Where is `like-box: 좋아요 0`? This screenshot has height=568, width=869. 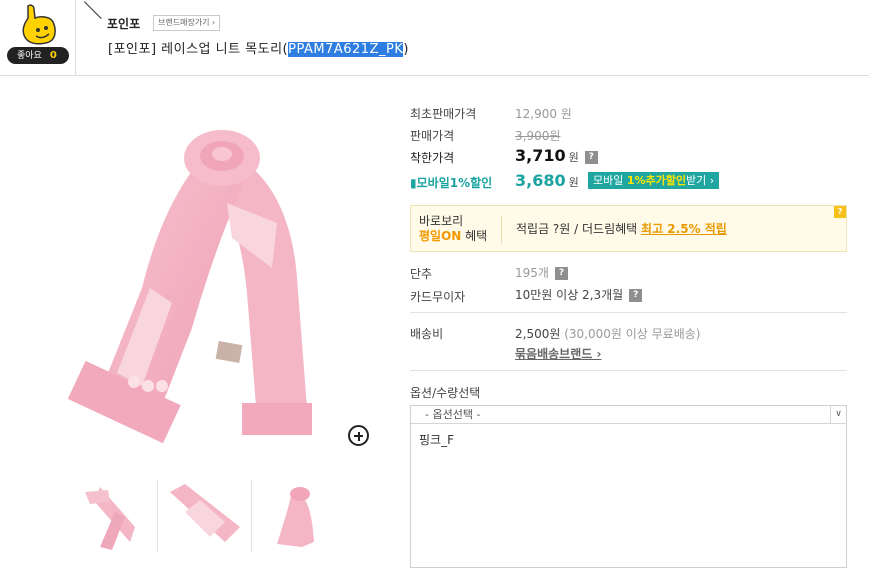
like-box: 좋아요 0 is located at coordinates (38, 38).